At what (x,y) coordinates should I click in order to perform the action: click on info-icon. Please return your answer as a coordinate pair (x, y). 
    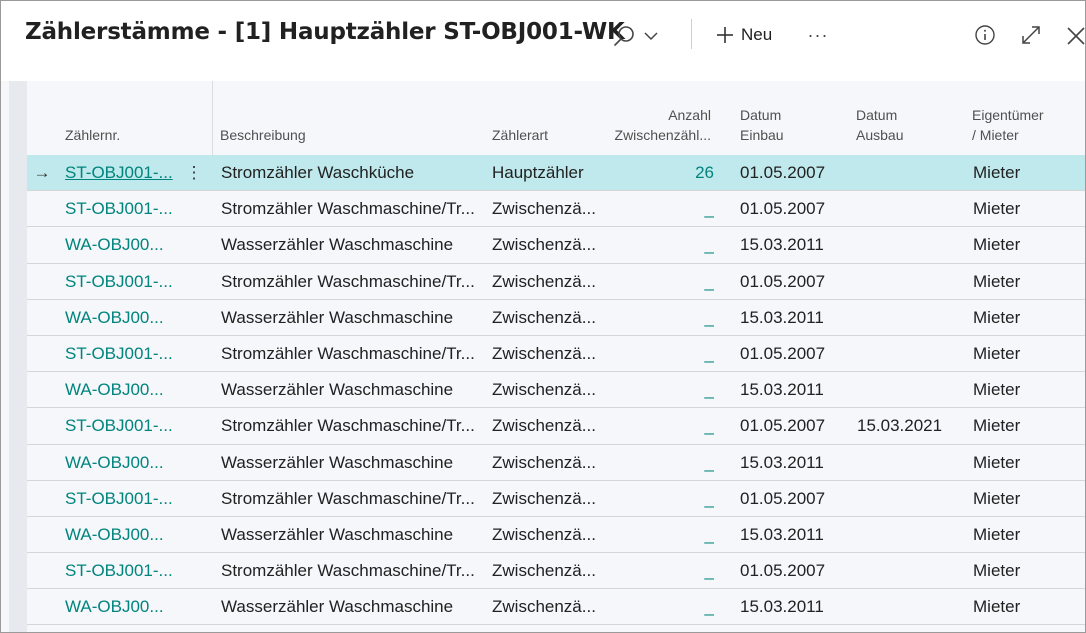
    Looking at the image, I should click on (985, 35).